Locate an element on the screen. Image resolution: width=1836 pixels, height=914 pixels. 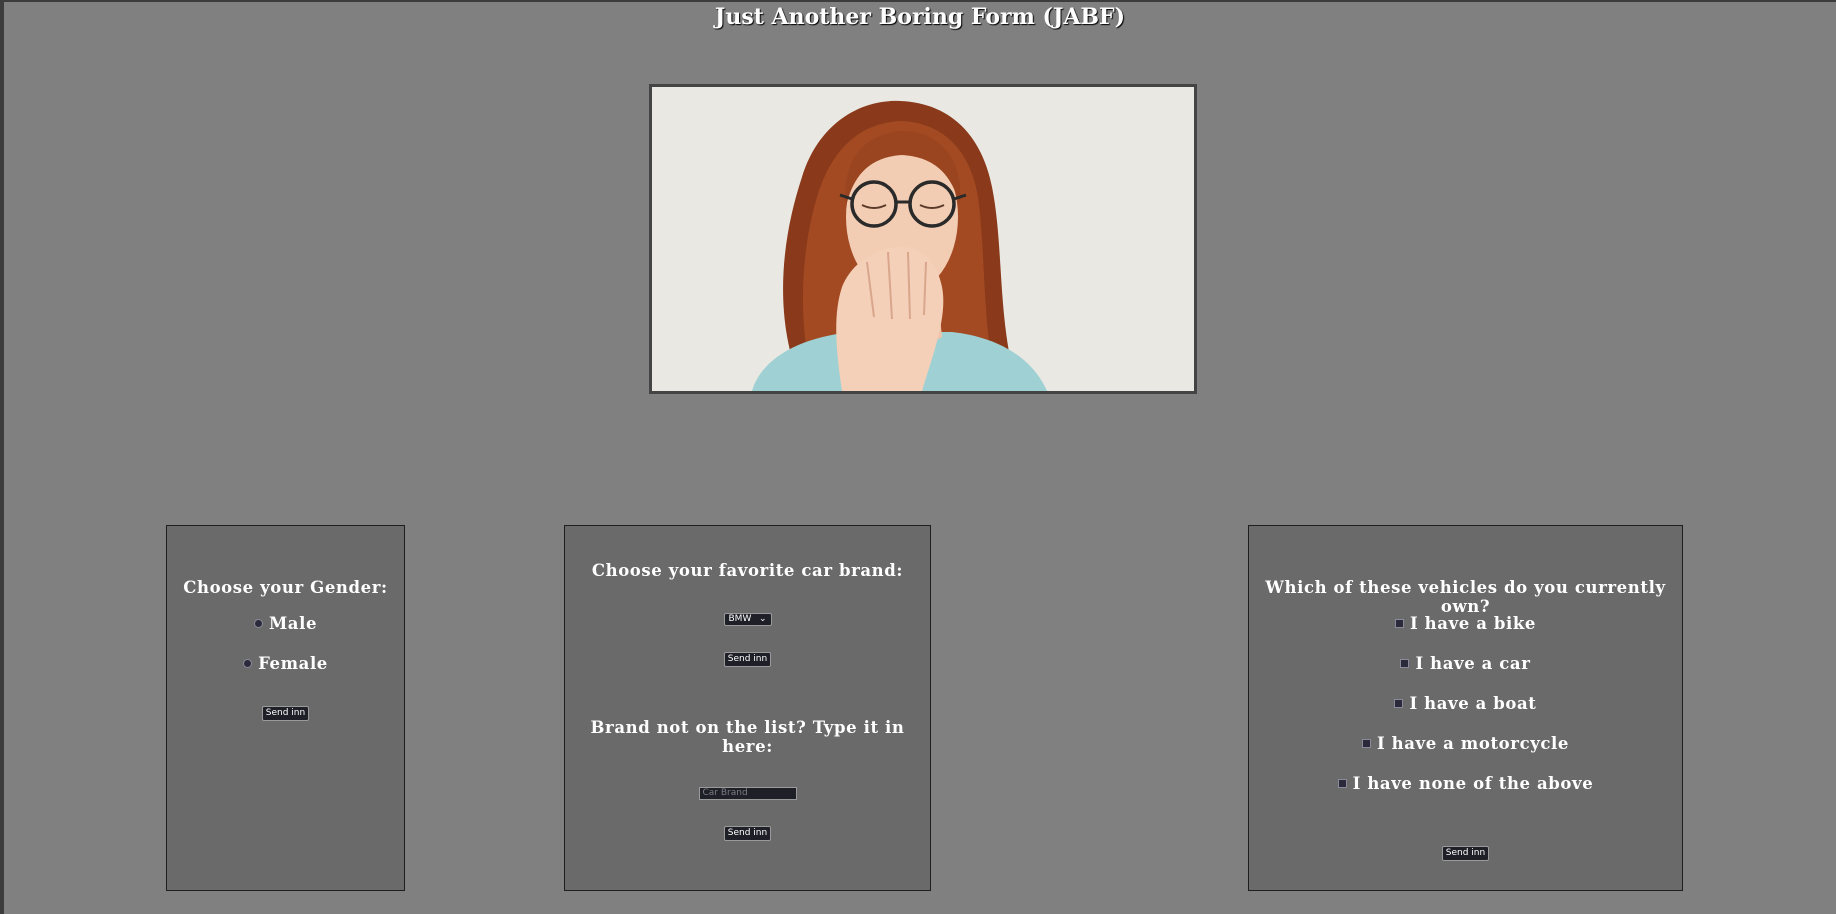
car-brand-other-heading: Brand not on the list? Type it in here: is located at coordinates (747, 737).